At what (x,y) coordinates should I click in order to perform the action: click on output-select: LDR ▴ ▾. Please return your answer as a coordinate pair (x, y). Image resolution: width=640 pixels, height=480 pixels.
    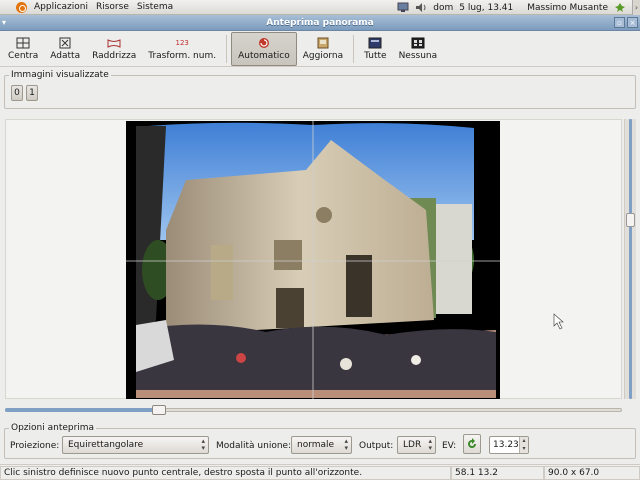
    Looking at the image, I should click on (416, 445).